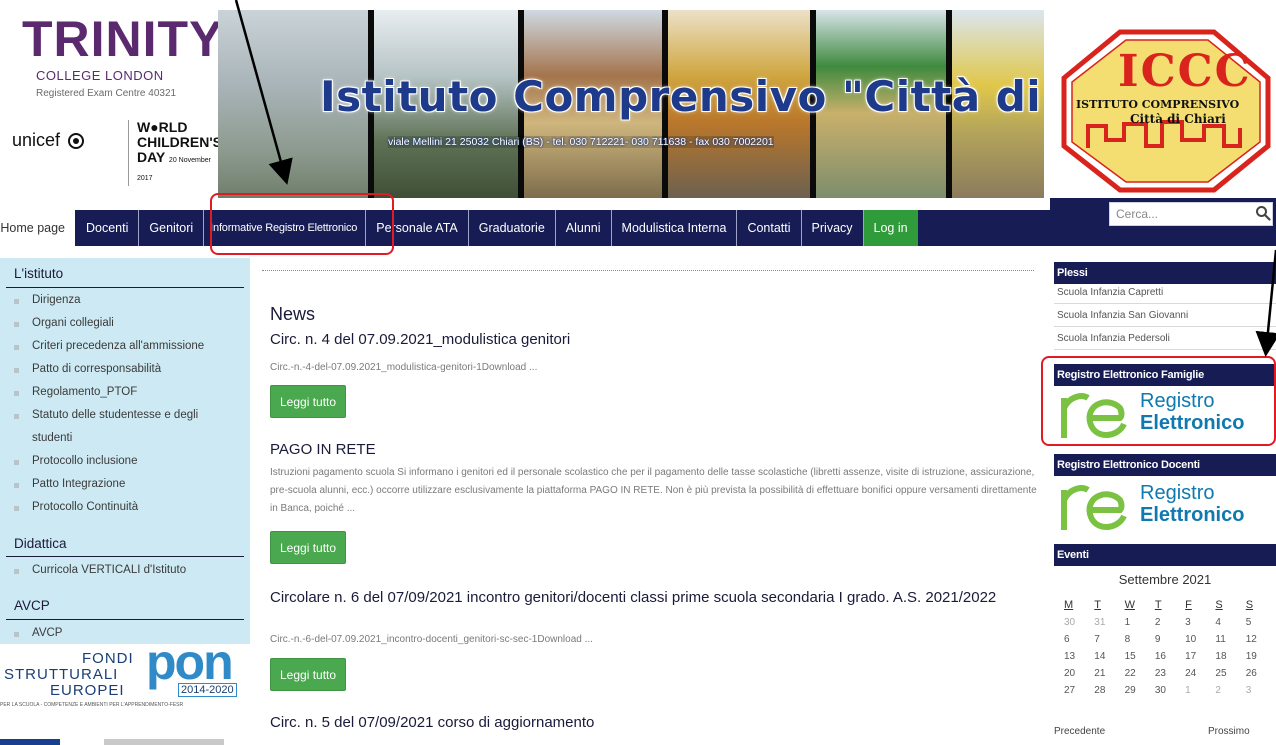 This screenshot has width=1276, height=745. What do you see at coordinates (584, 228) in the screenshot?
I see `nav-alunni: Alunni` at bounding box center [584, 228].